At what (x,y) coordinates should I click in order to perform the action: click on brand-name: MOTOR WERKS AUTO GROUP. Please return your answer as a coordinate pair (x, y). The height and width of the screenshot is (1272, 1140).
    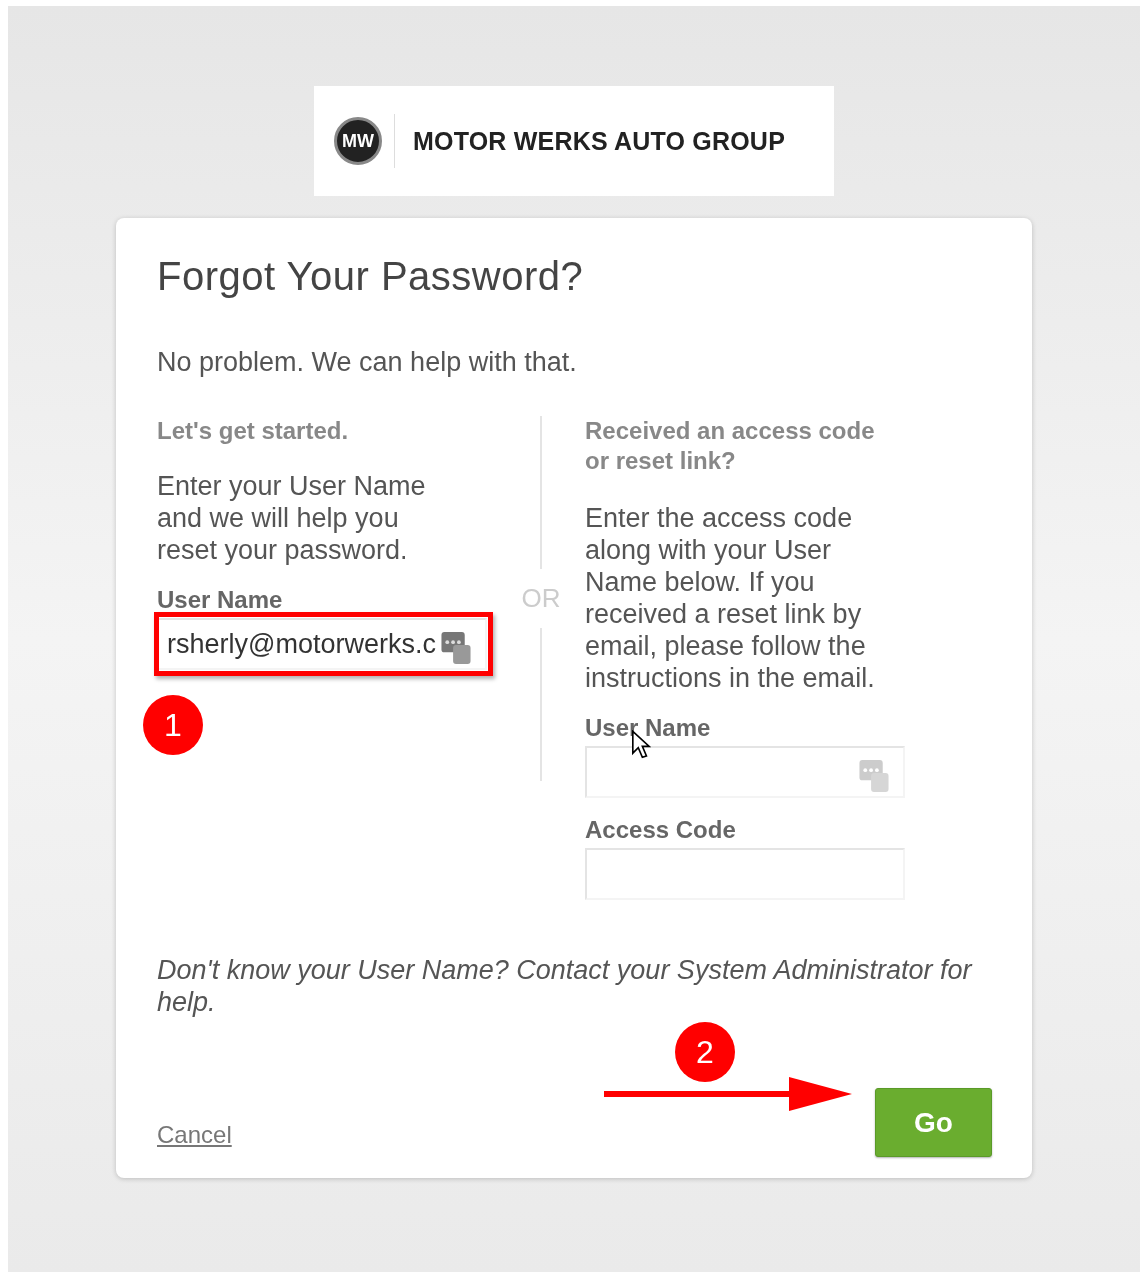
    Looking at the image, I should click on (599, 141).